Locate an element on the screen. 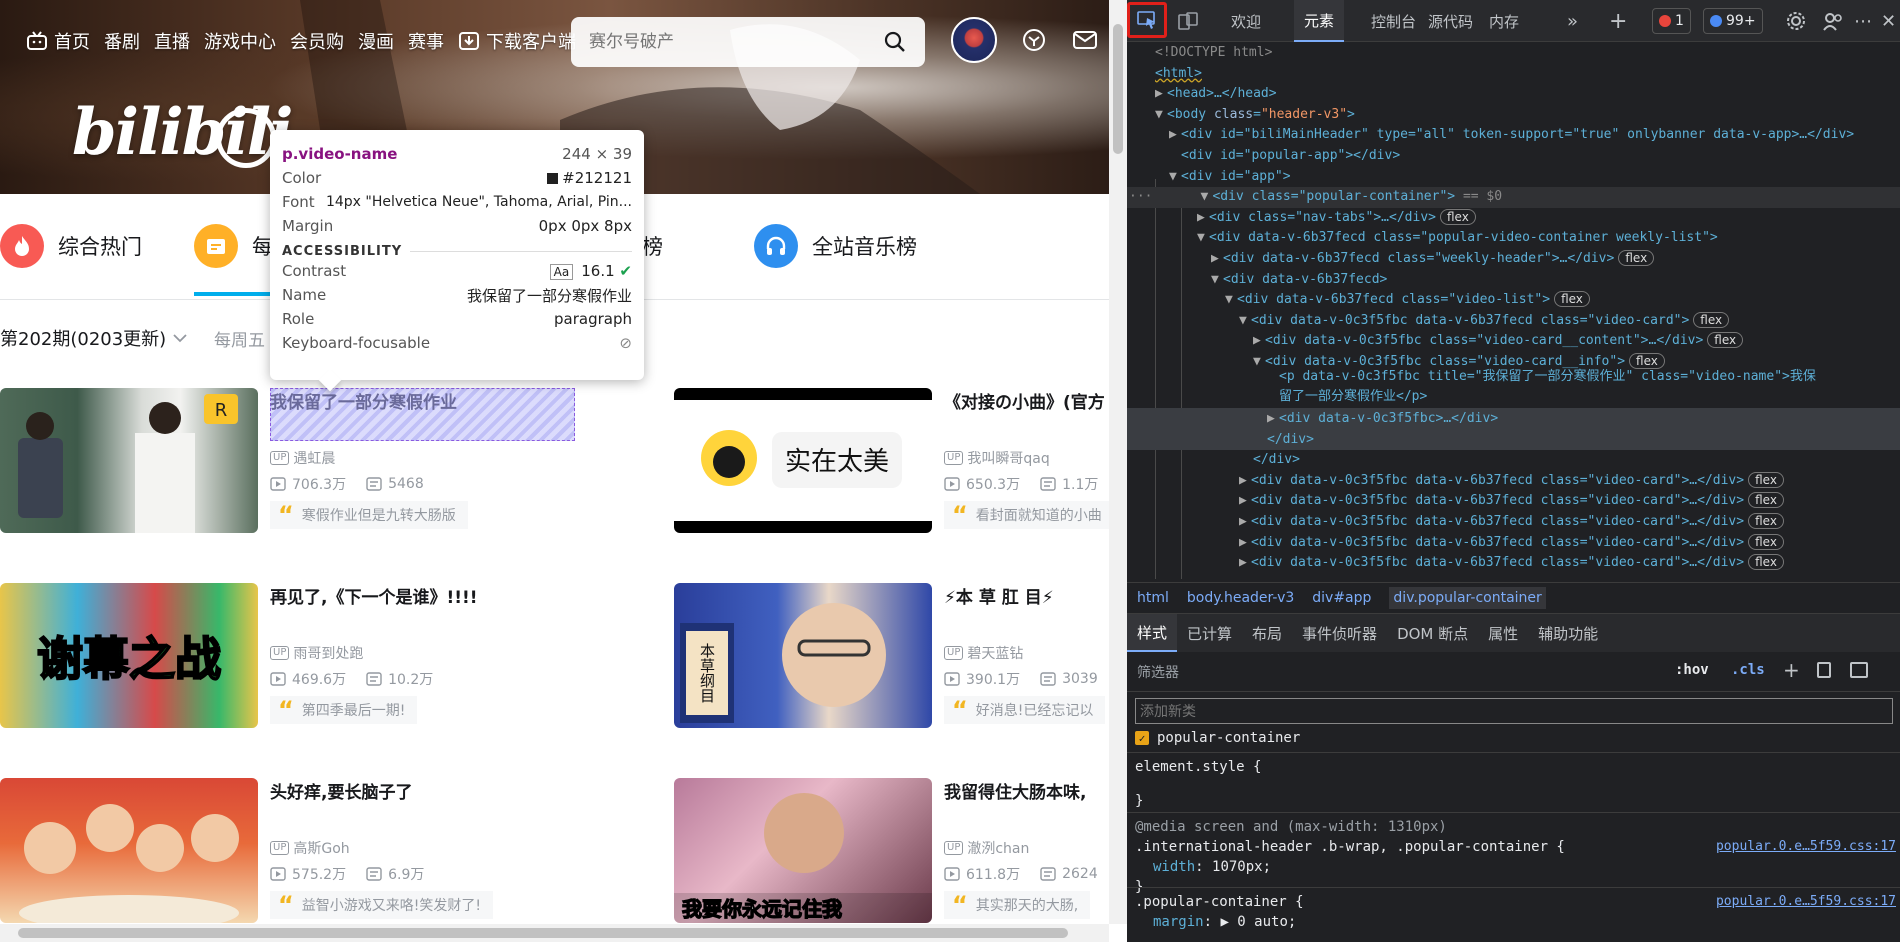  tab-sources: 源代码 is located at coordinates (1450, 21).